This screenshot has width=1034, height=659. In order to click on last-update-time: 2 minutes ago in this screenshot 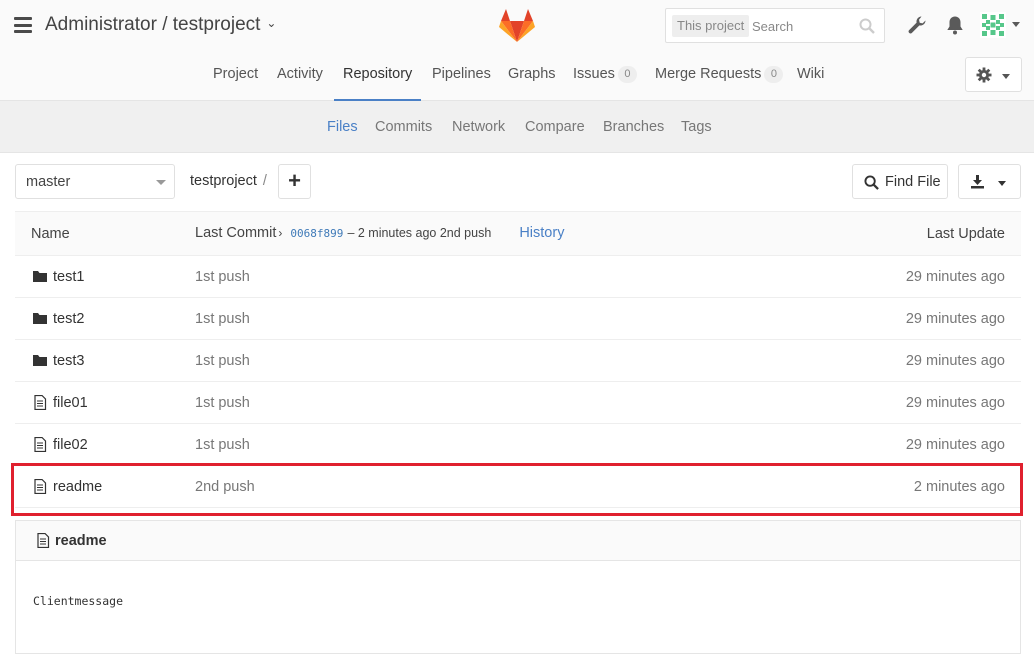, I will do `click(959, 487)`.